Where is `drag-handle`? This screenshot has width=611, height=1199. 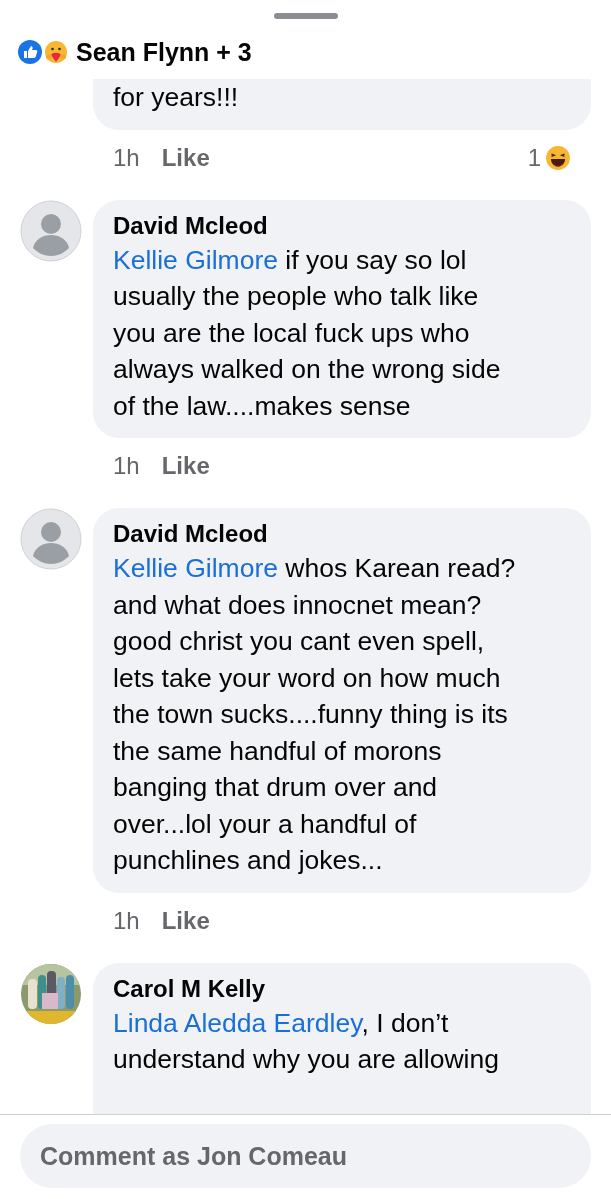
drag-handle is located at coordinates (305, 16).